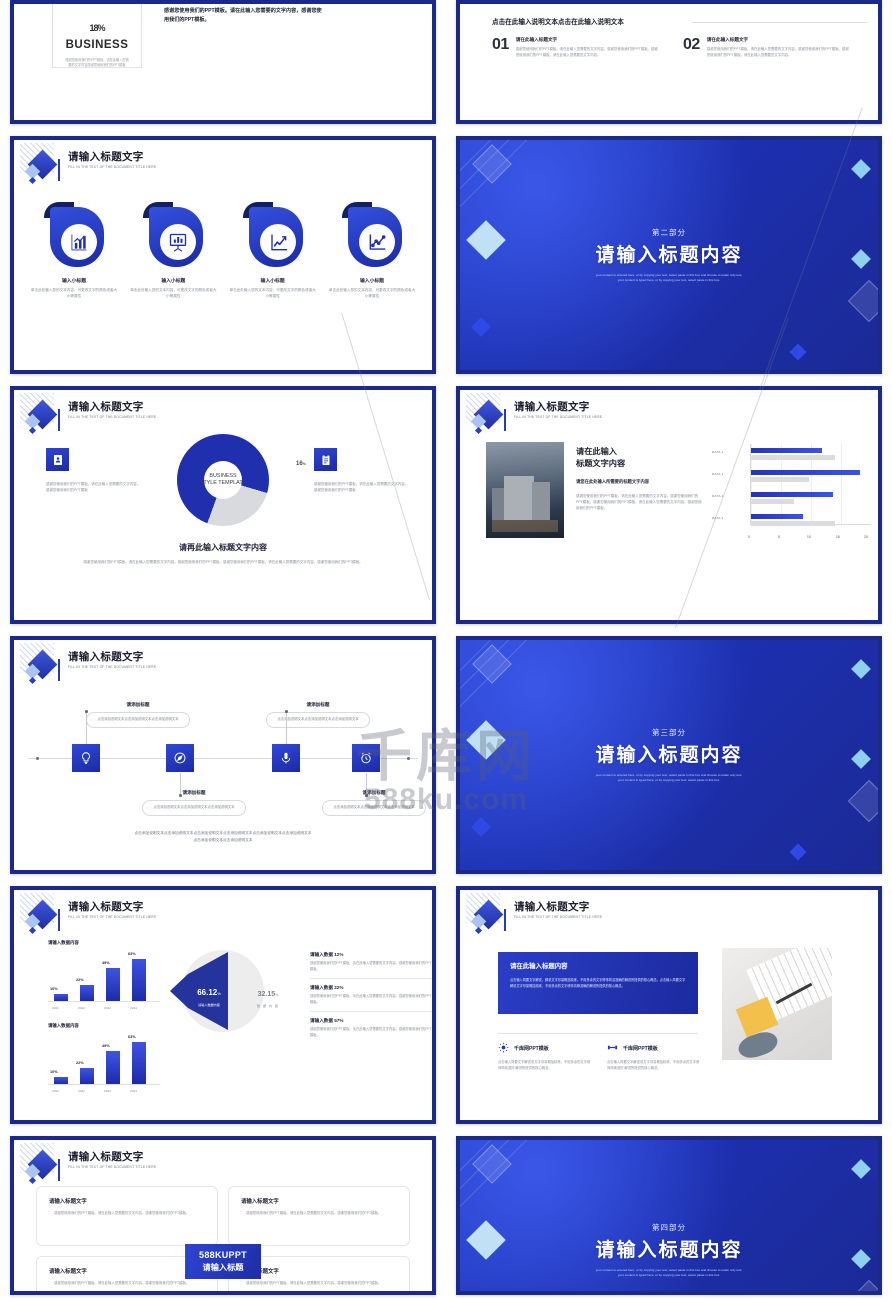 This screenshot has height=1300, width=892. I want to click on title-line2: 标题文字内容, so click(601, 463).